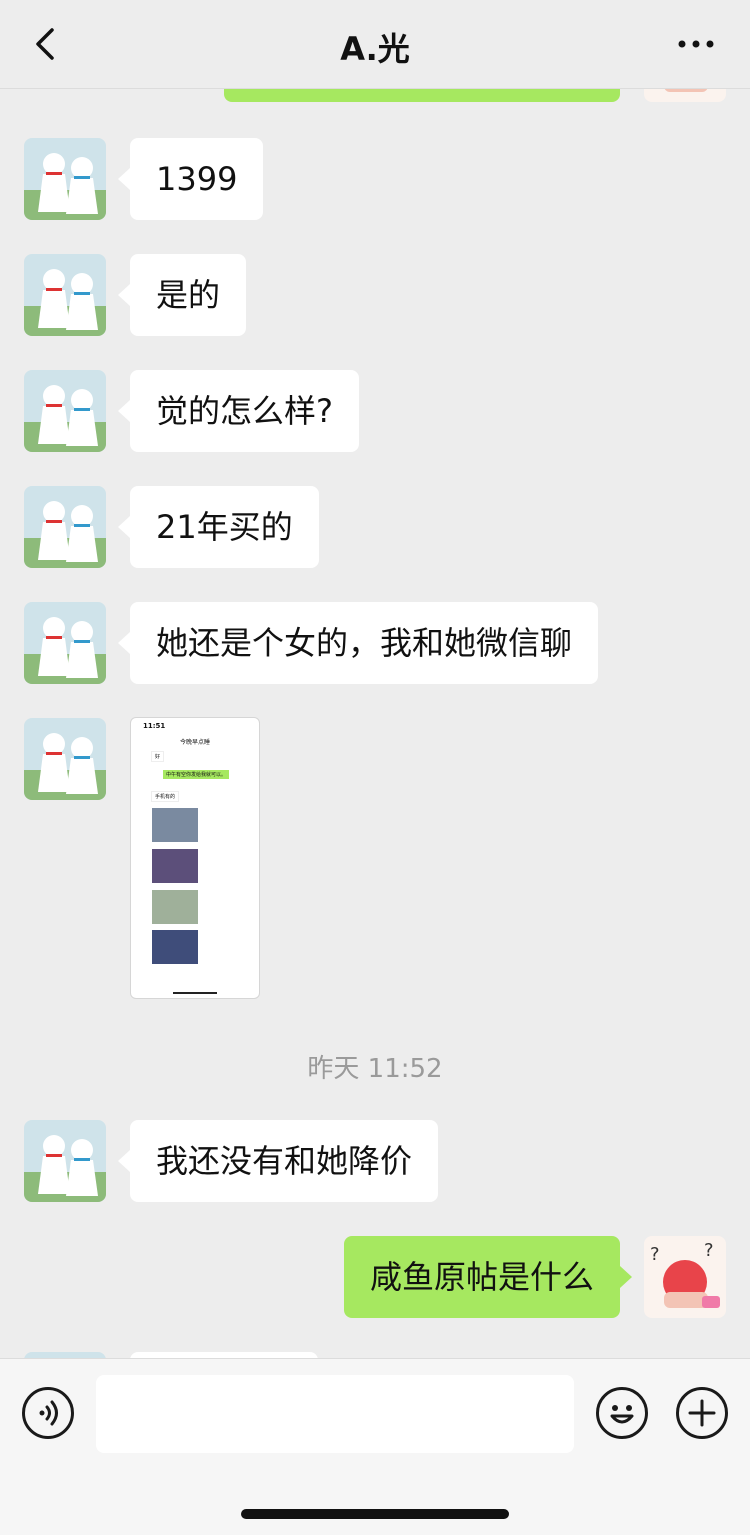  I want to click on received-message: 21年买的, so click(218, 527).